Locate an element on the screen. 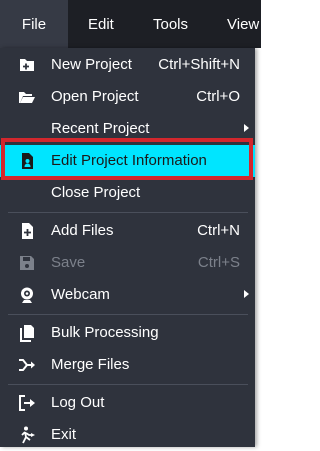 Image resolution: width=320 pixels, height=451 pixels. menu-item-merge-files: Merge Files is located at coordinates (127, 365).